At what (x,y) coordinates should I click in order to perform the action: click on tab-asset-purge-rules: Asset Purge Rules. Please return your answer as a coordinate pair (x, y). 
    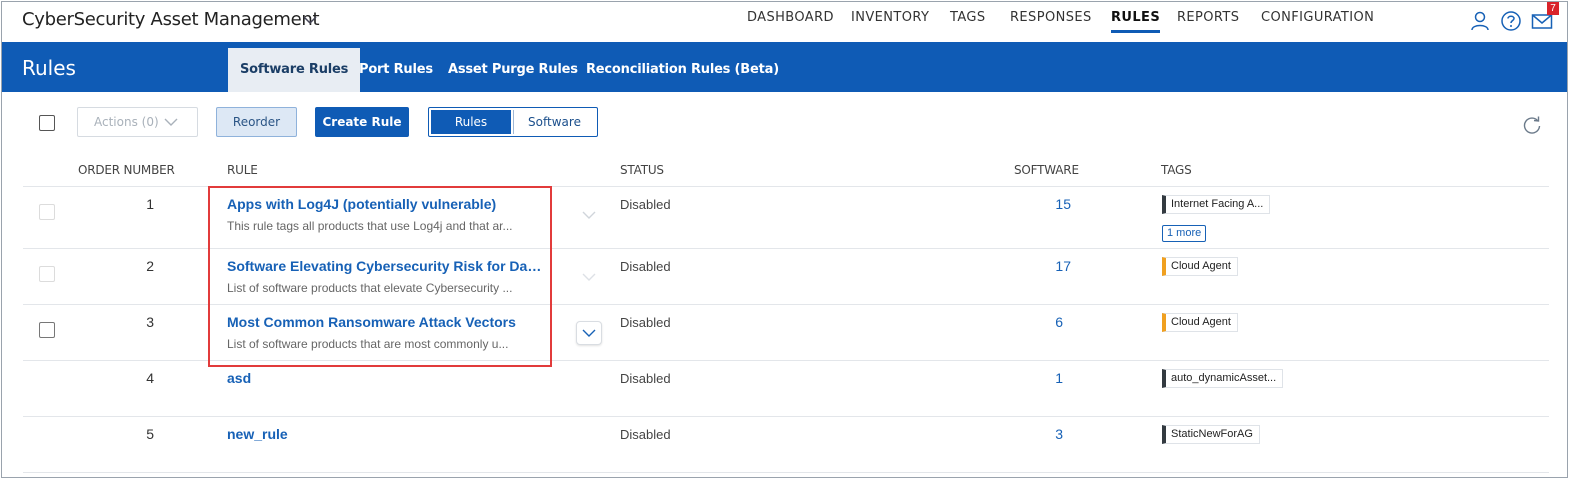
    Looking at the image, I should click on (513, 70).